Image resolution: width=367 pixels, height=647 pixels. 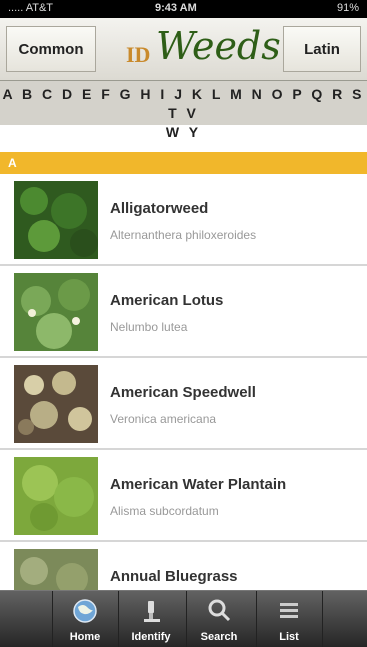 What do you see at coordinates (183, 392) in the screenshot?
I see `weed-common-name: American Speedwell` at bounding box center [183, 392].